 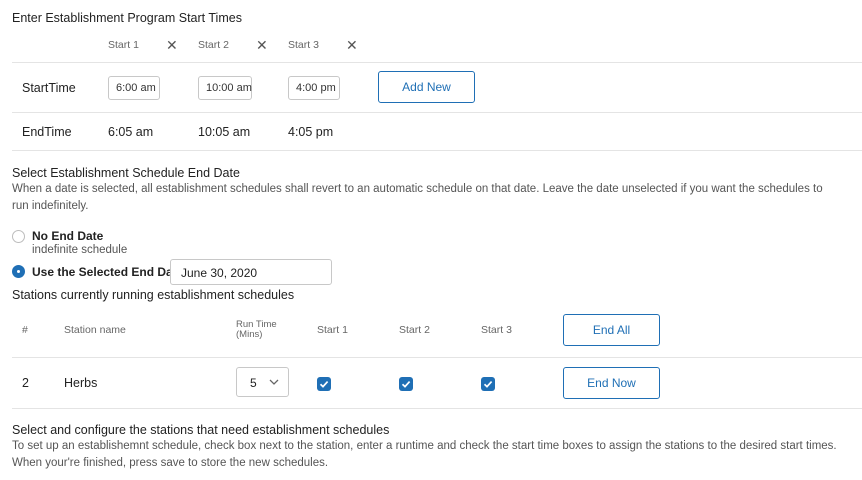 I want to click on start1-time-input: 6:00 am, so click(x=134, y=88).